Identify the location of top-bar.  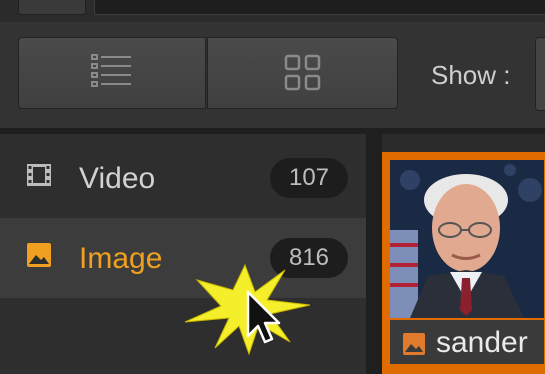
(272, 11).